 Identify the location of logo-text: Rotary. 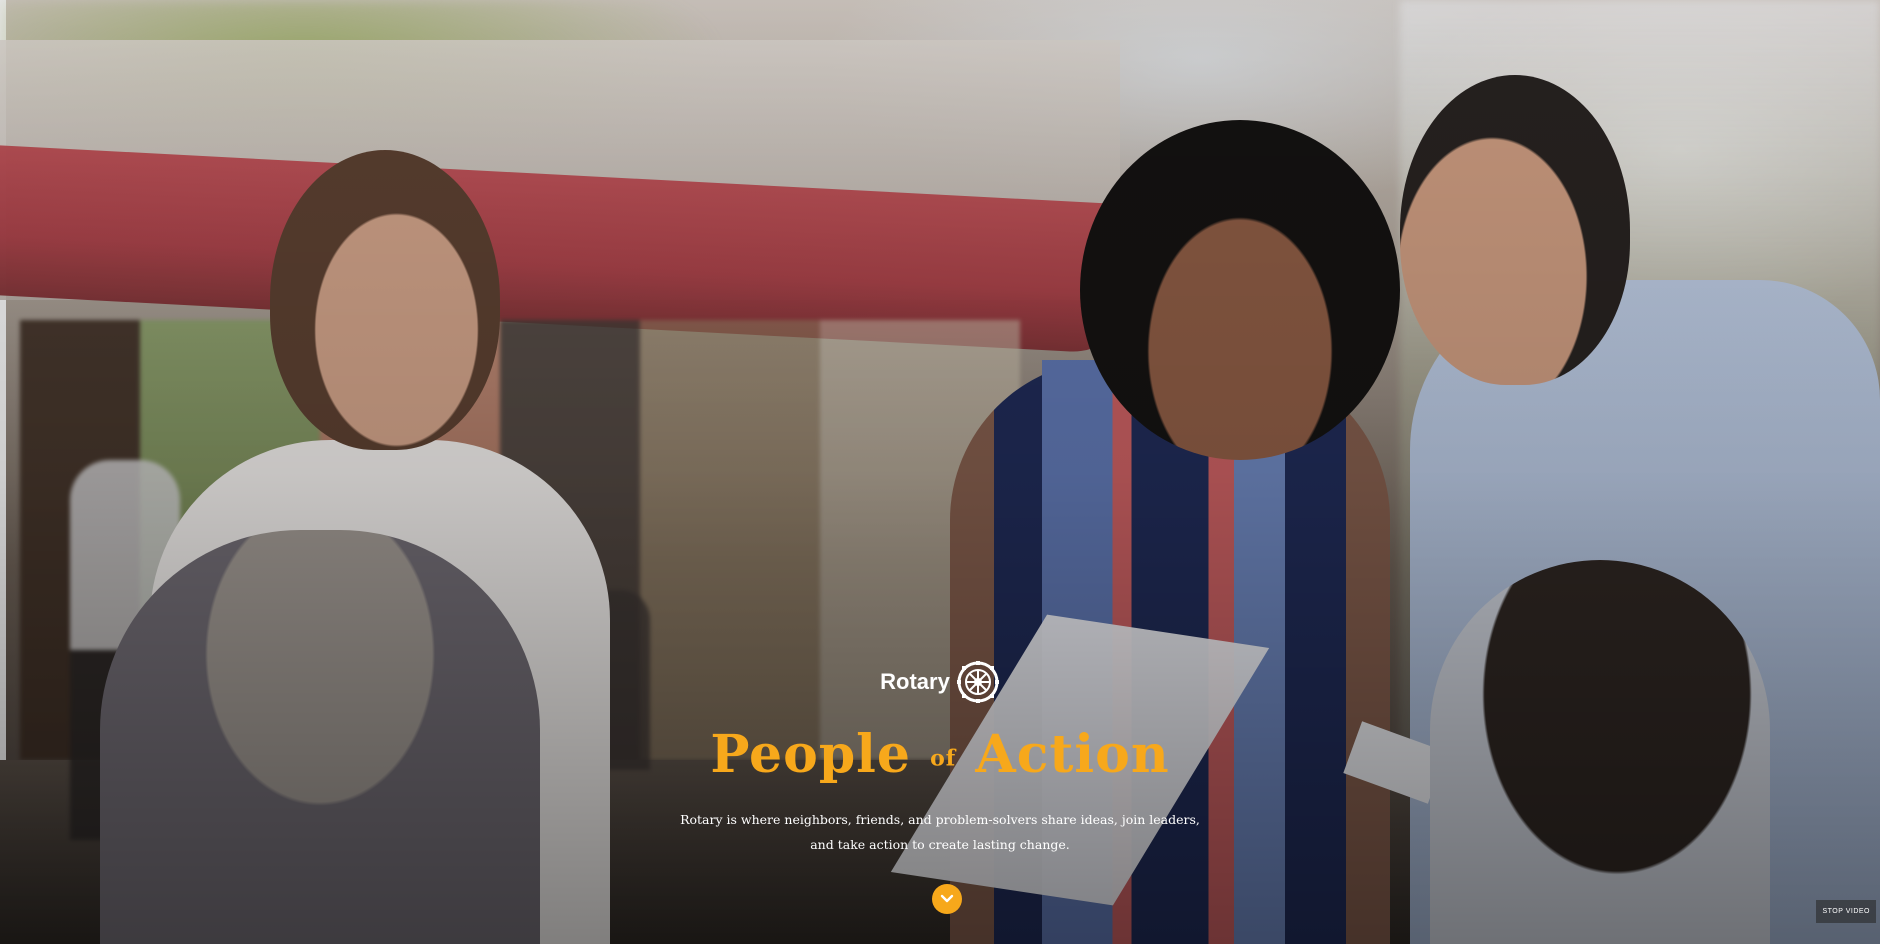
(915, 681).